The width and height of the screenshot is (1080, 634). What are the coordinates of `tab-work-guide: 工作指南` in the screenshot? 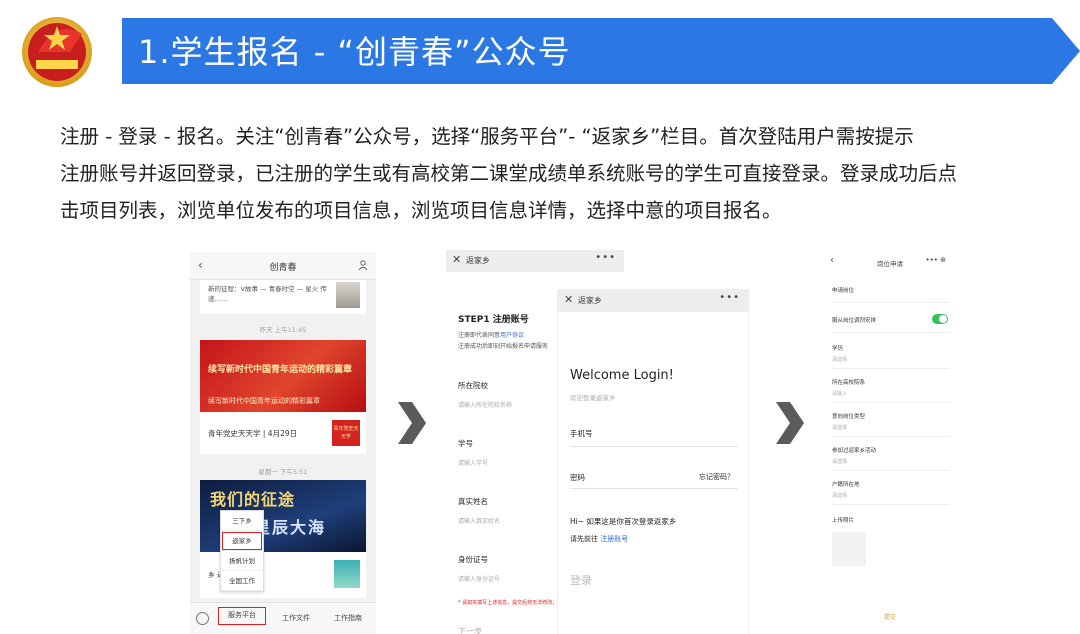 It's located at (348, 618).